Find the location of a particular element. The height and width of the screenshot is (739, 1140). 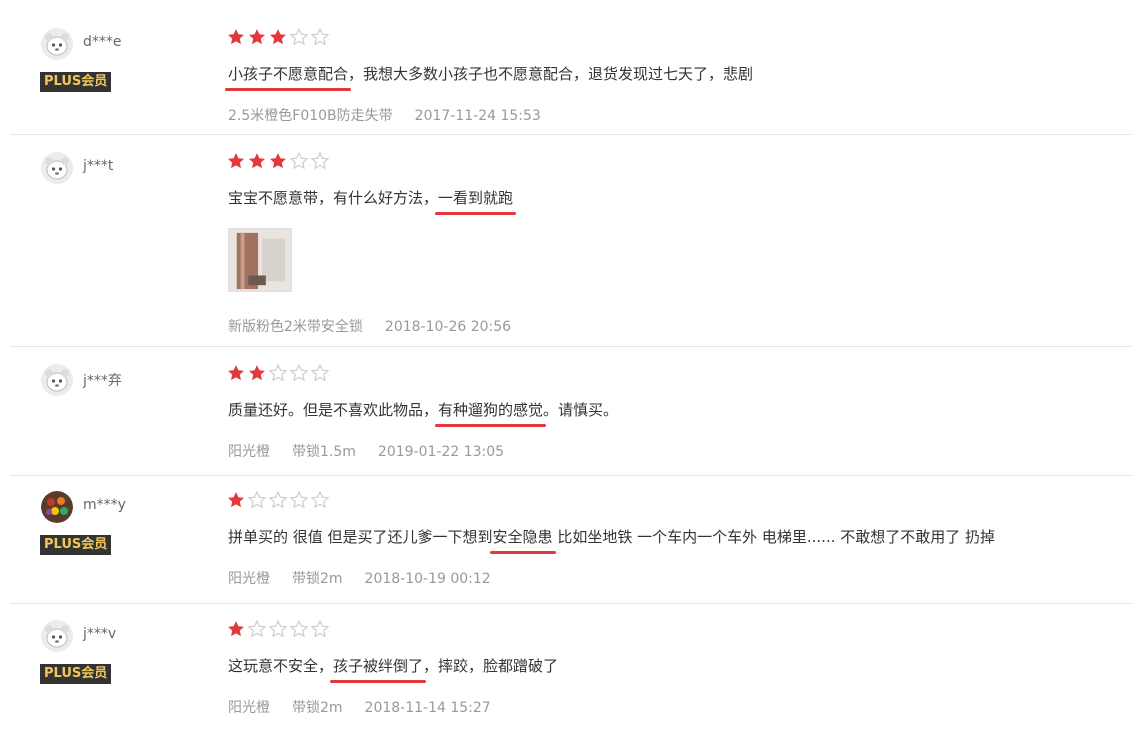

review-datetime: 2018-11-14 15:27 is located at coordinates (427, 708).